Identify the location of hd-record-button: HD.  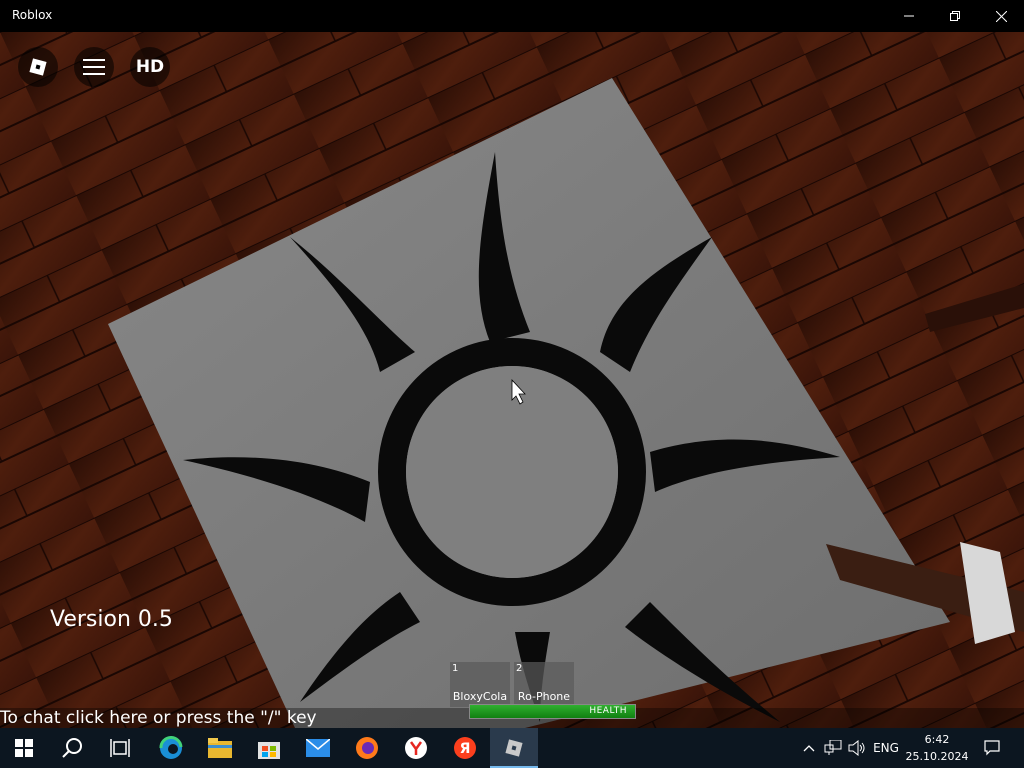
(150, 67).